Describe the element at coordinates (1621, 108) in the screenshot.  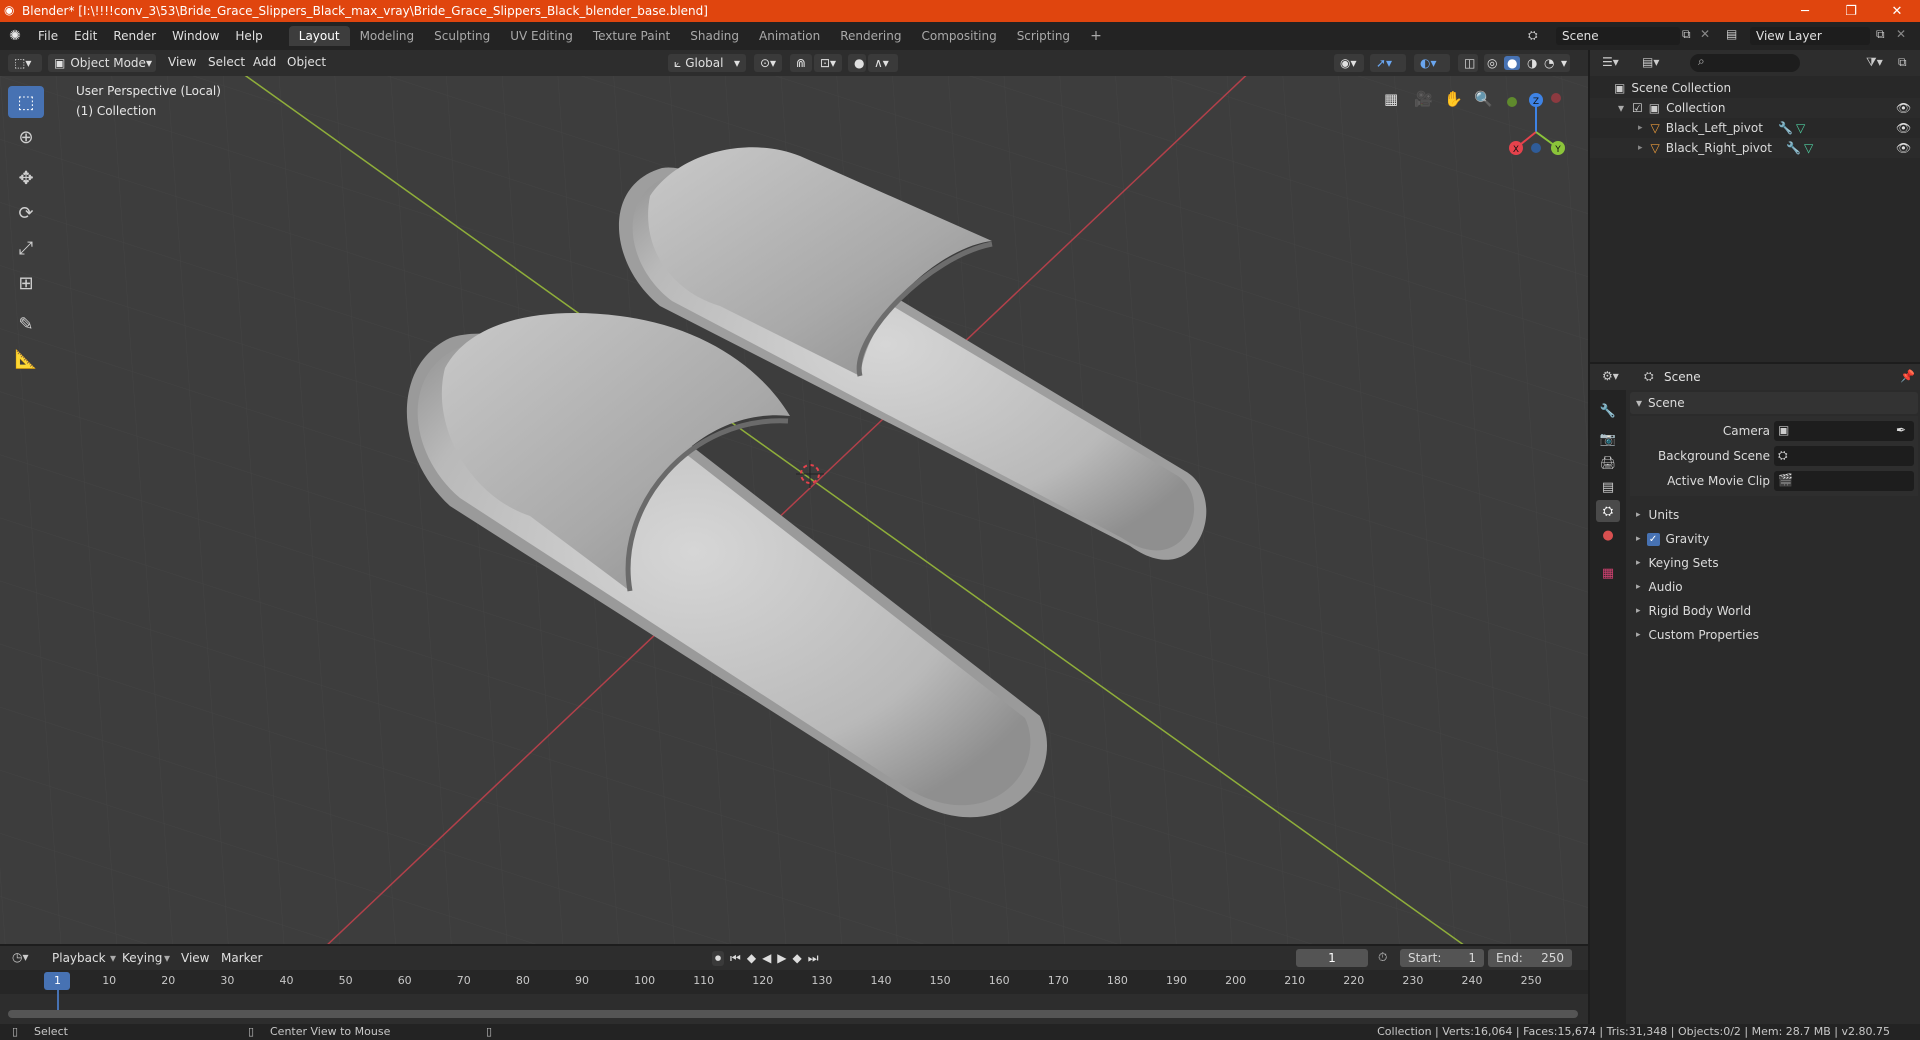
I see `expand-arrow-icon: ▾` at that location.